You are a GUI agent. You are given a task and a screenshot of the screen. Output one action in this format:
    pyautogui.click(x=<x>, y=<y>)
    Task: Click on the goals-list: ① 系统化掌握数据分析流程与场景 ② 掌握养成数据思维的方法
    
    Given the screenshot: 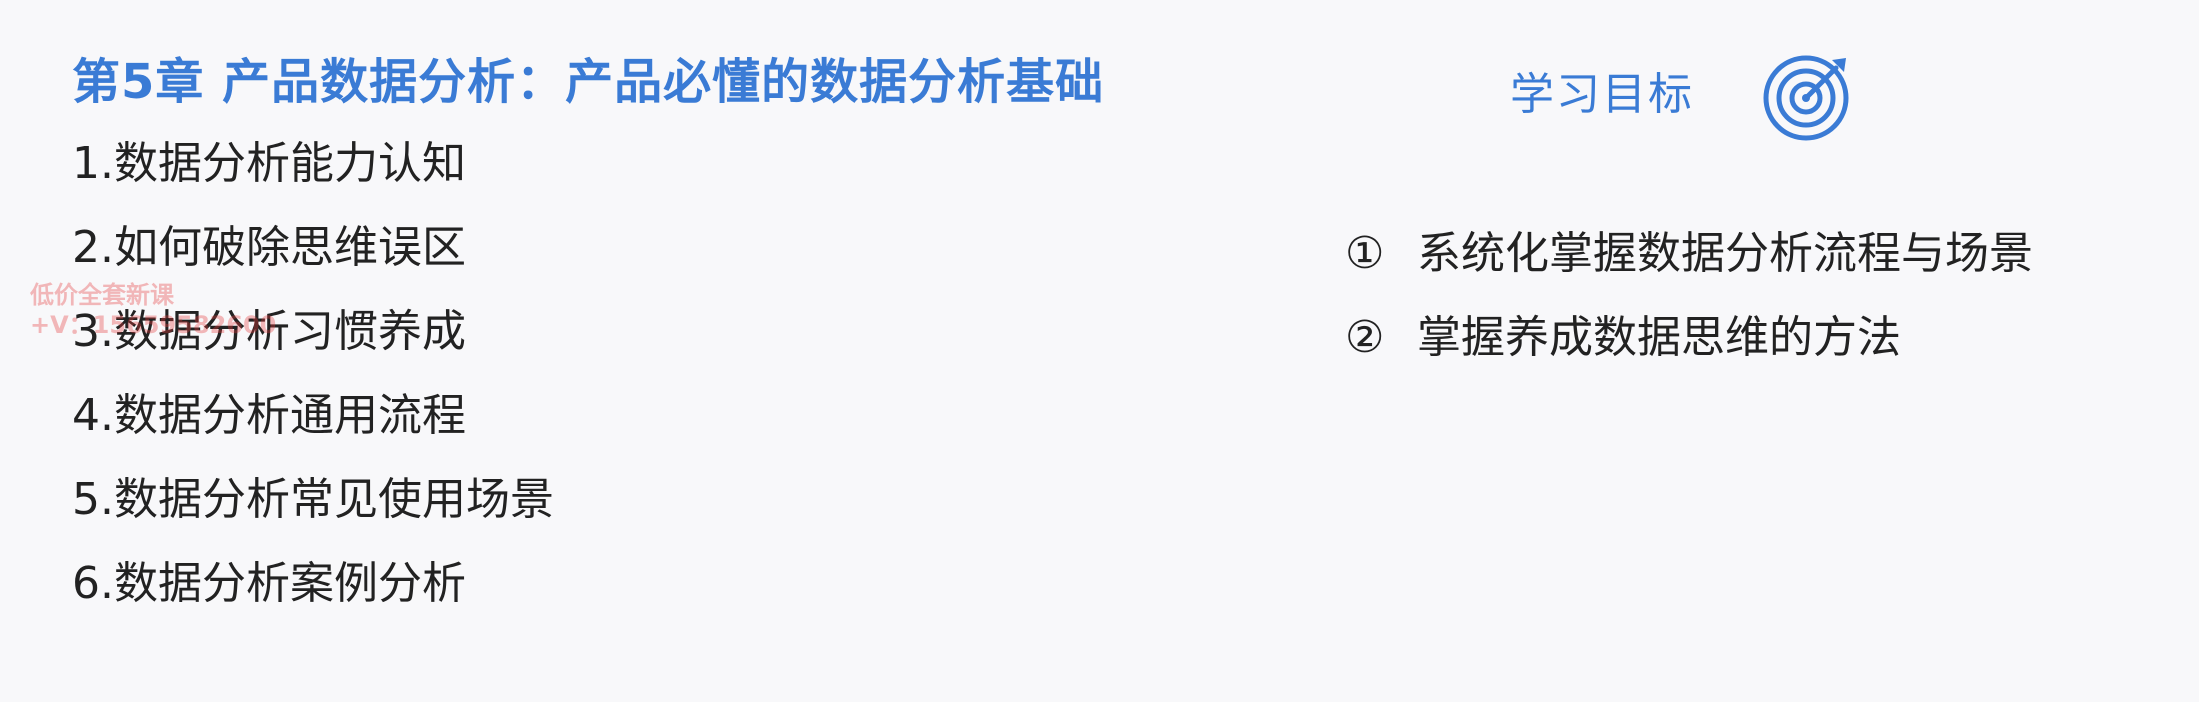 What is the action you would take?
    pyautogui.click(x=1689, y=306)
    